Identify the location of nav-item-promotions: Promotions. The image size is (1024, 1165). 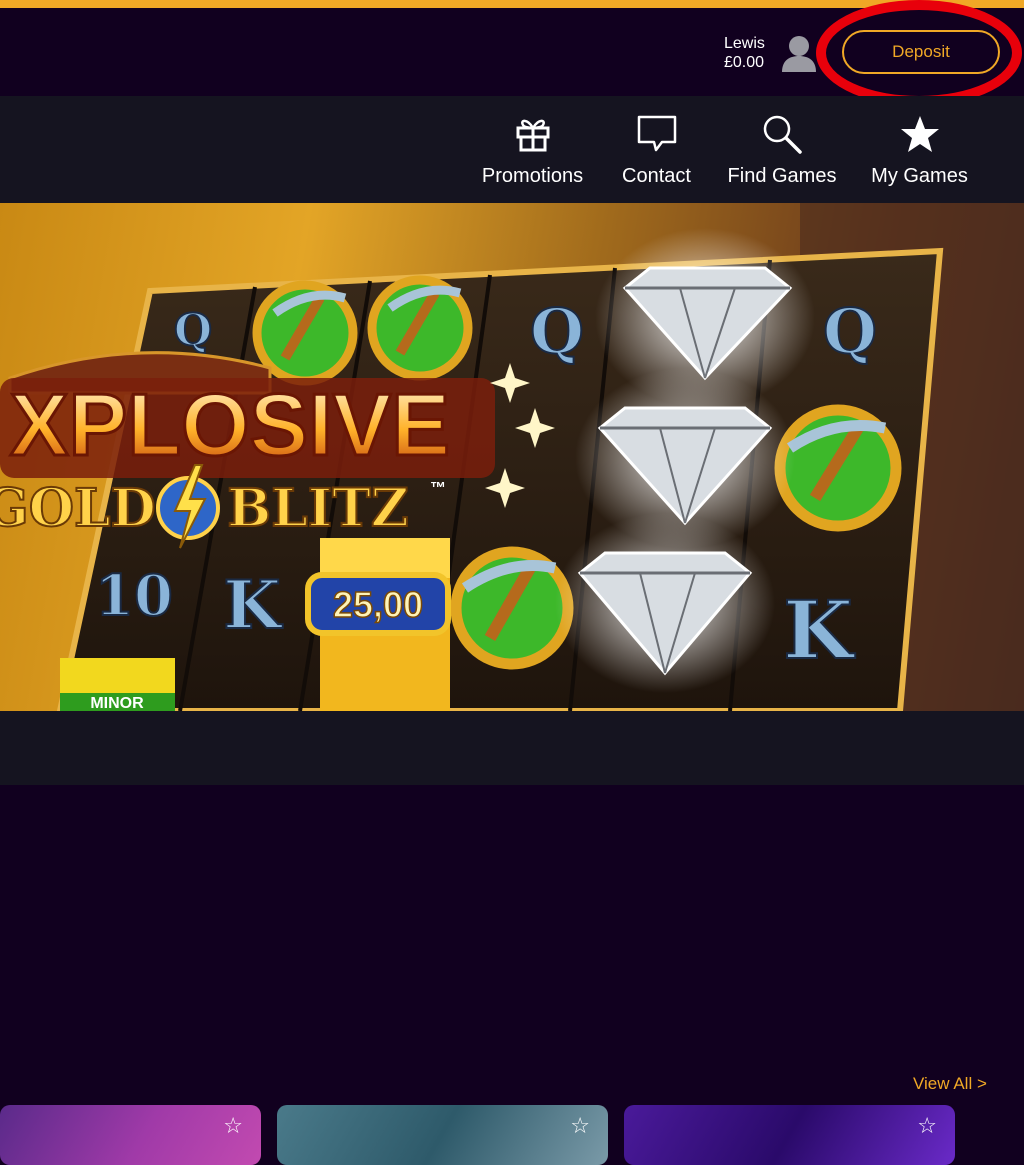
(532, 149).